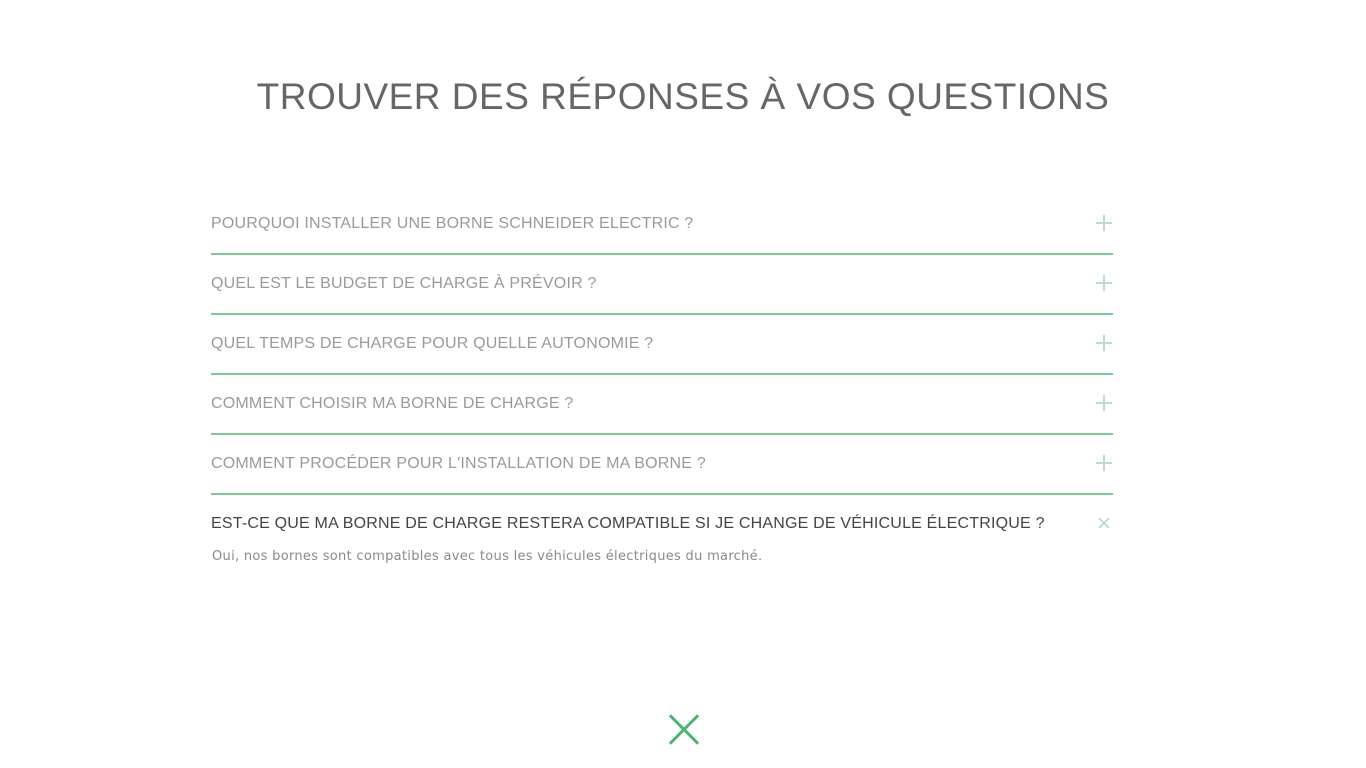 Image resolution: width=1366 pixels, height=768 pixels. What do you see at coordinates (392, 403) in the screenshot?
I see `faq-question: COMMENT CHOISIR MA BORNE DE CHARGE ?` at bounding box center [392, 403].